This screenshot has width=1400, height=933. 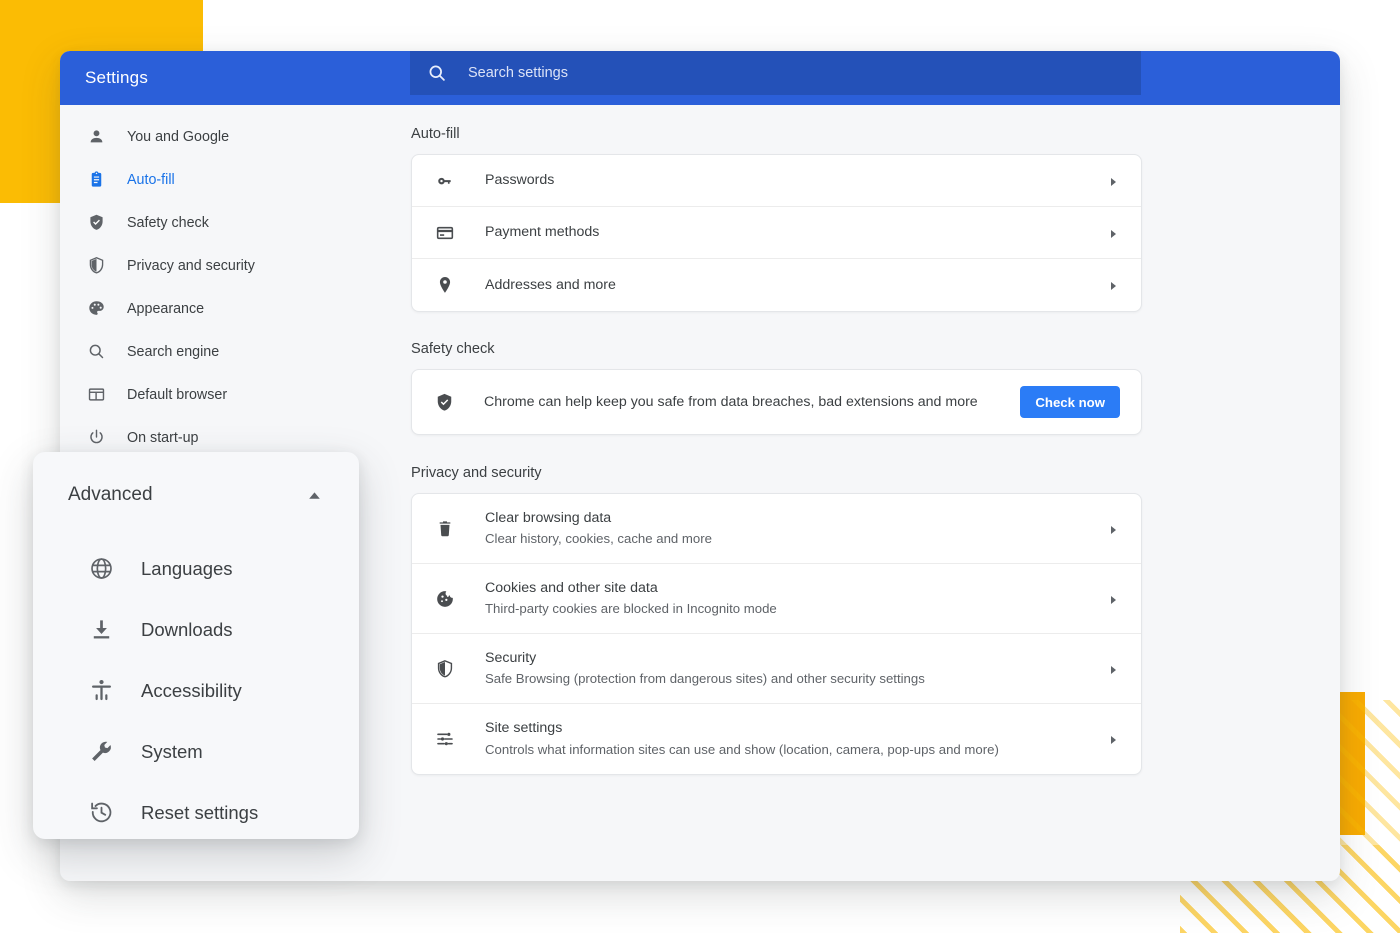 I want to click on row-title: Clear browsing data, so click(x=548, y=517).